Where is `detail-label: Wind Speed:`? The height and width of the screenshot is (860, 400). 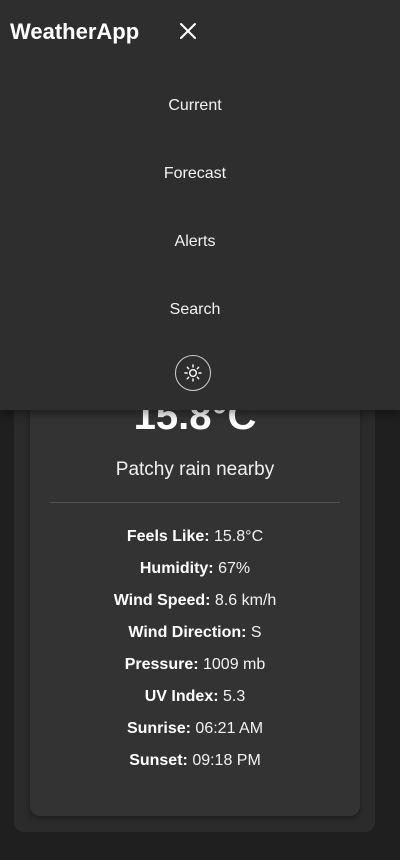
detail-label: Wind Speed: is located at coordinates (162, 600).